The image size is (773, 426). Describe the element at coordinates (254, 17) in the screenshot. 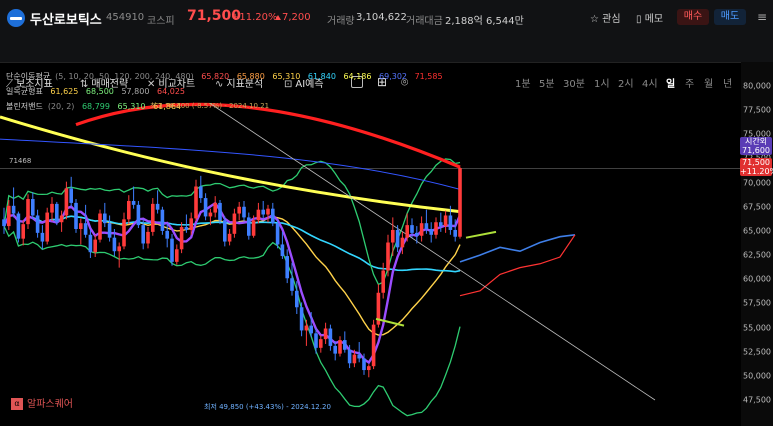

I see `change-percent: +11.20%` at that location.